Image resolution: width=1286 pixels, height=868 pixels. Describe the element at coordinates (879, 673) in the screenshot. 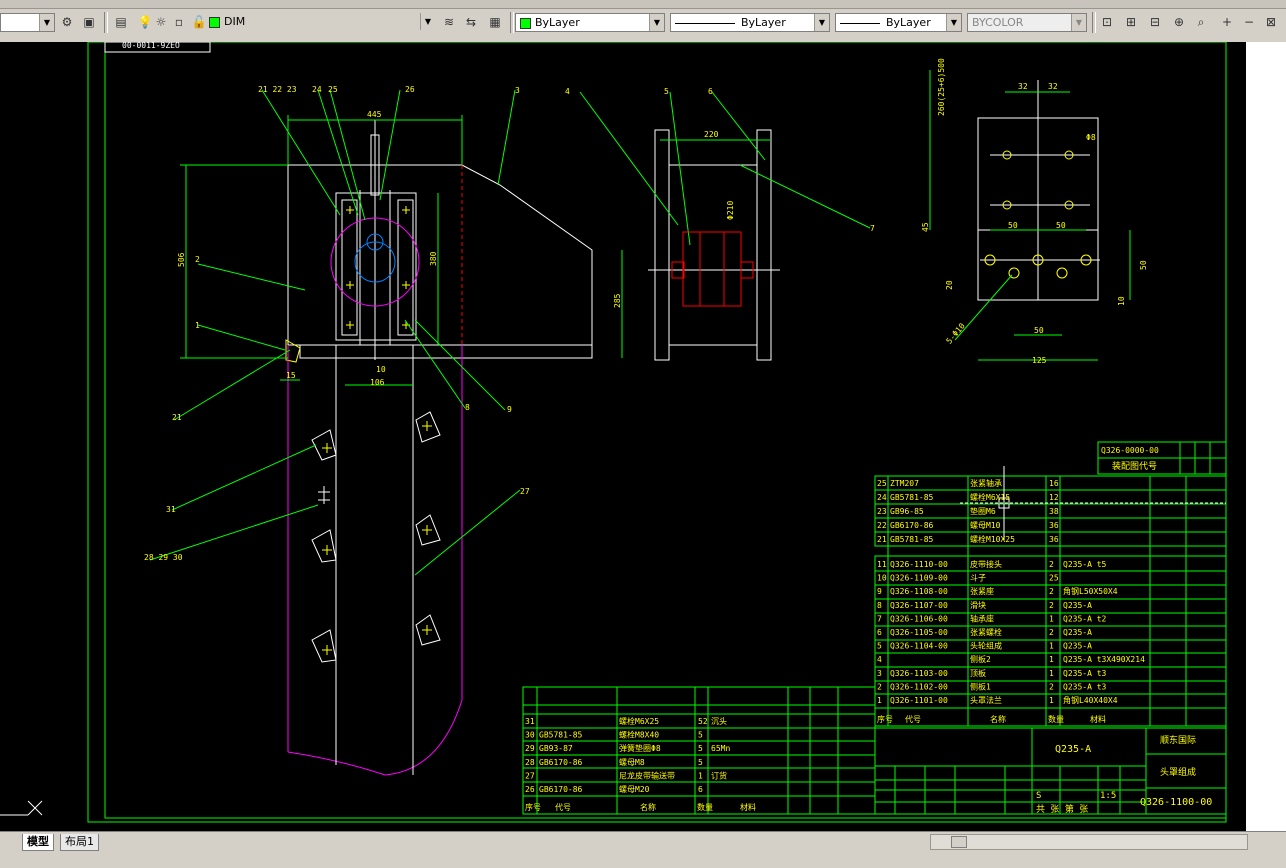

I see `table-cell: 3` at that location.